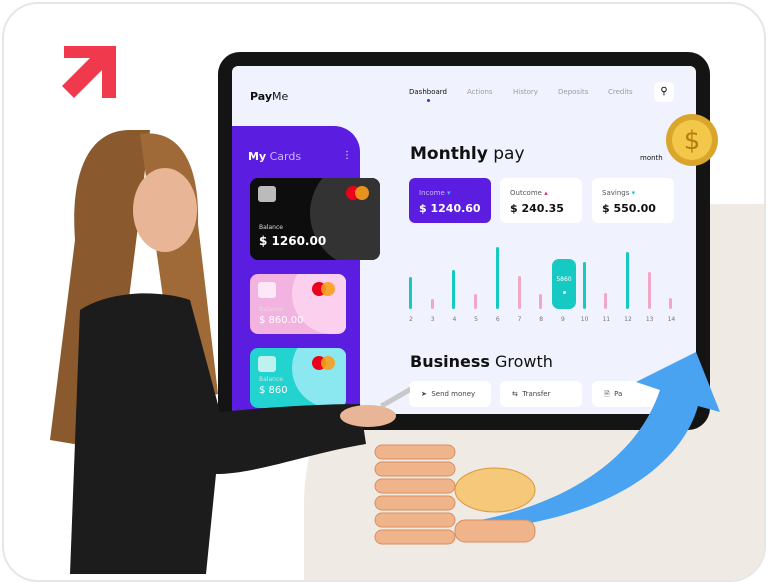  I want to click on monthly-pay-title: Monthly pay, so click(467, 154).